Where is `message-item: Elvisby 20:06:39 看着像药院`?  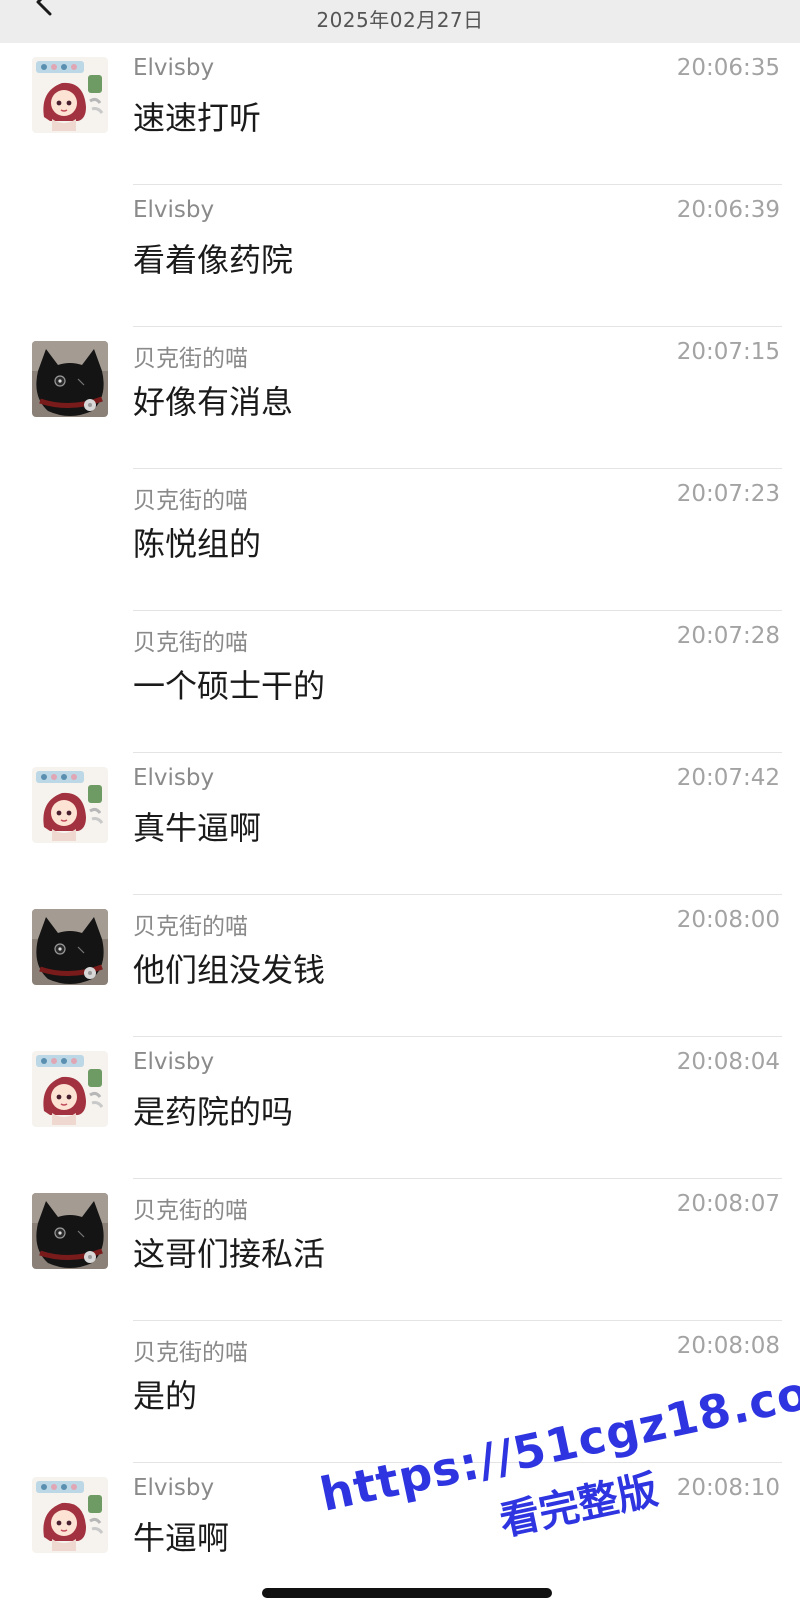
message-item: Elvisby 20:06:39 看着像药院 is located at coordinates (400, 256).